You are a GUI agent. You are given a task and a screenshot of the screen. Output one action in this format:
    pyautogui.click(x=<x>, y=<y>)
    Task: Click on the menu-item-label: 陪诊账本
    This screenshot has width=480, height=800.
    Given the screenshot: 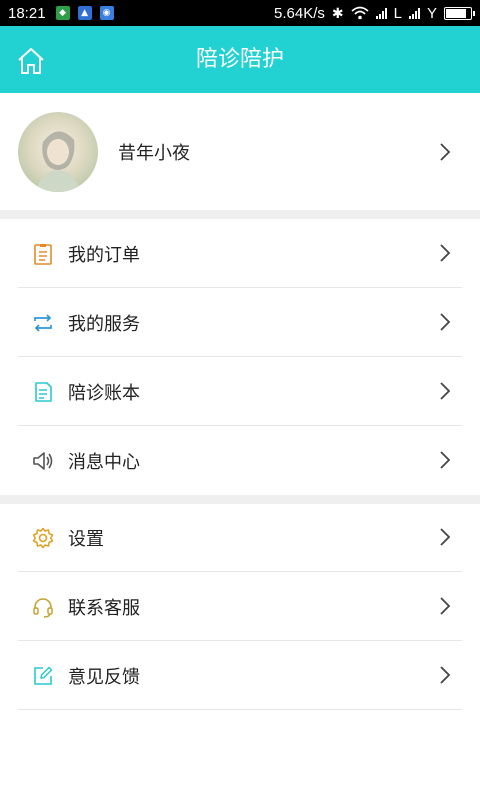 What is the action you would take?
    pyautogui.click(x=104, y=393)
    